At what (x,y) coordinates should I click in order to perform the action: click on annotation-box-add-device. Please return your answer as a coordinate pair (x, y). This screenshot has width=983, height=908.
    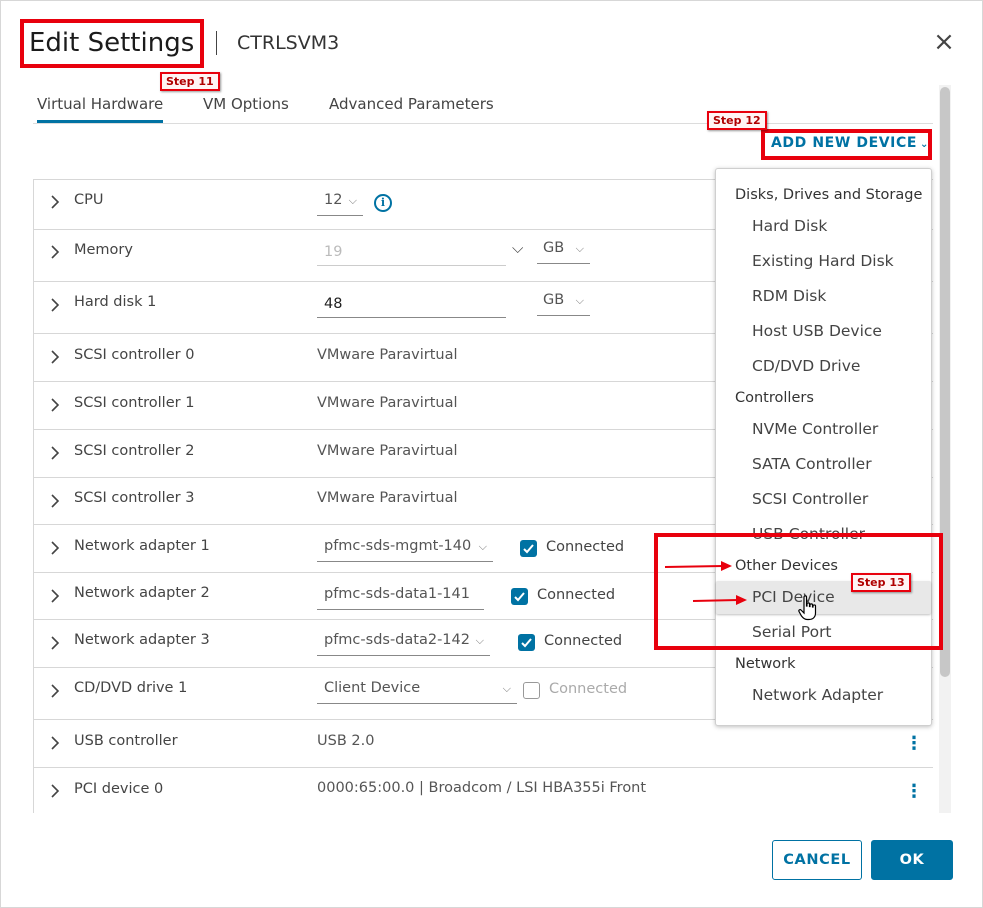
    Looking at the image, I should click on (846, 144).